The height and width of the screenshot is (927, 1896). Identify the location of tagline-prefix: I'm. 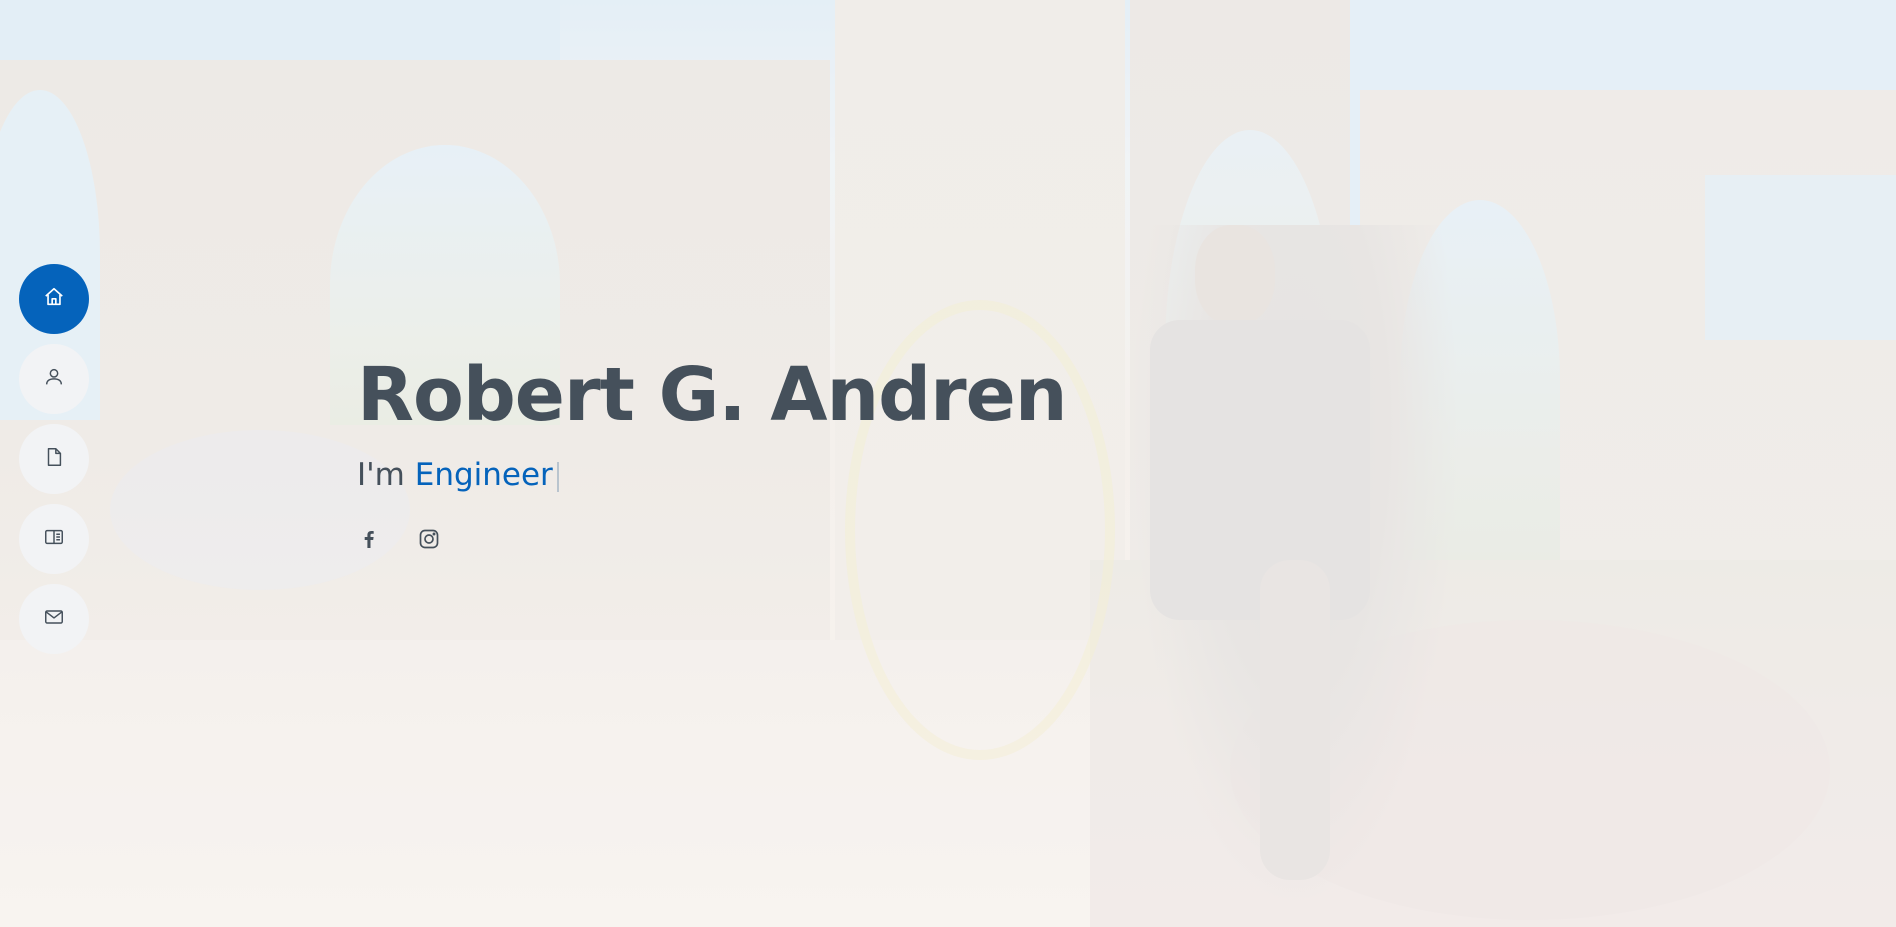
(381, 475).